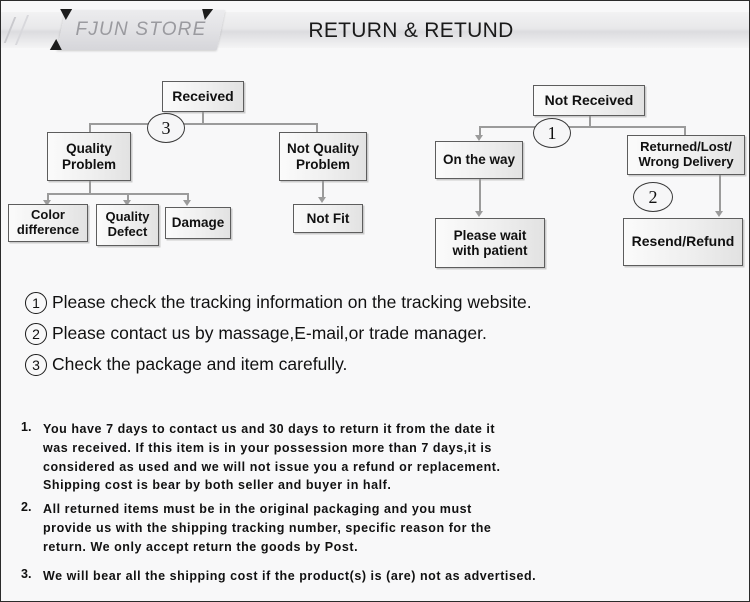  Describe the element at coordinates (26, 507) in the screenshot. I see `policy-number-2: 2.` at that location.